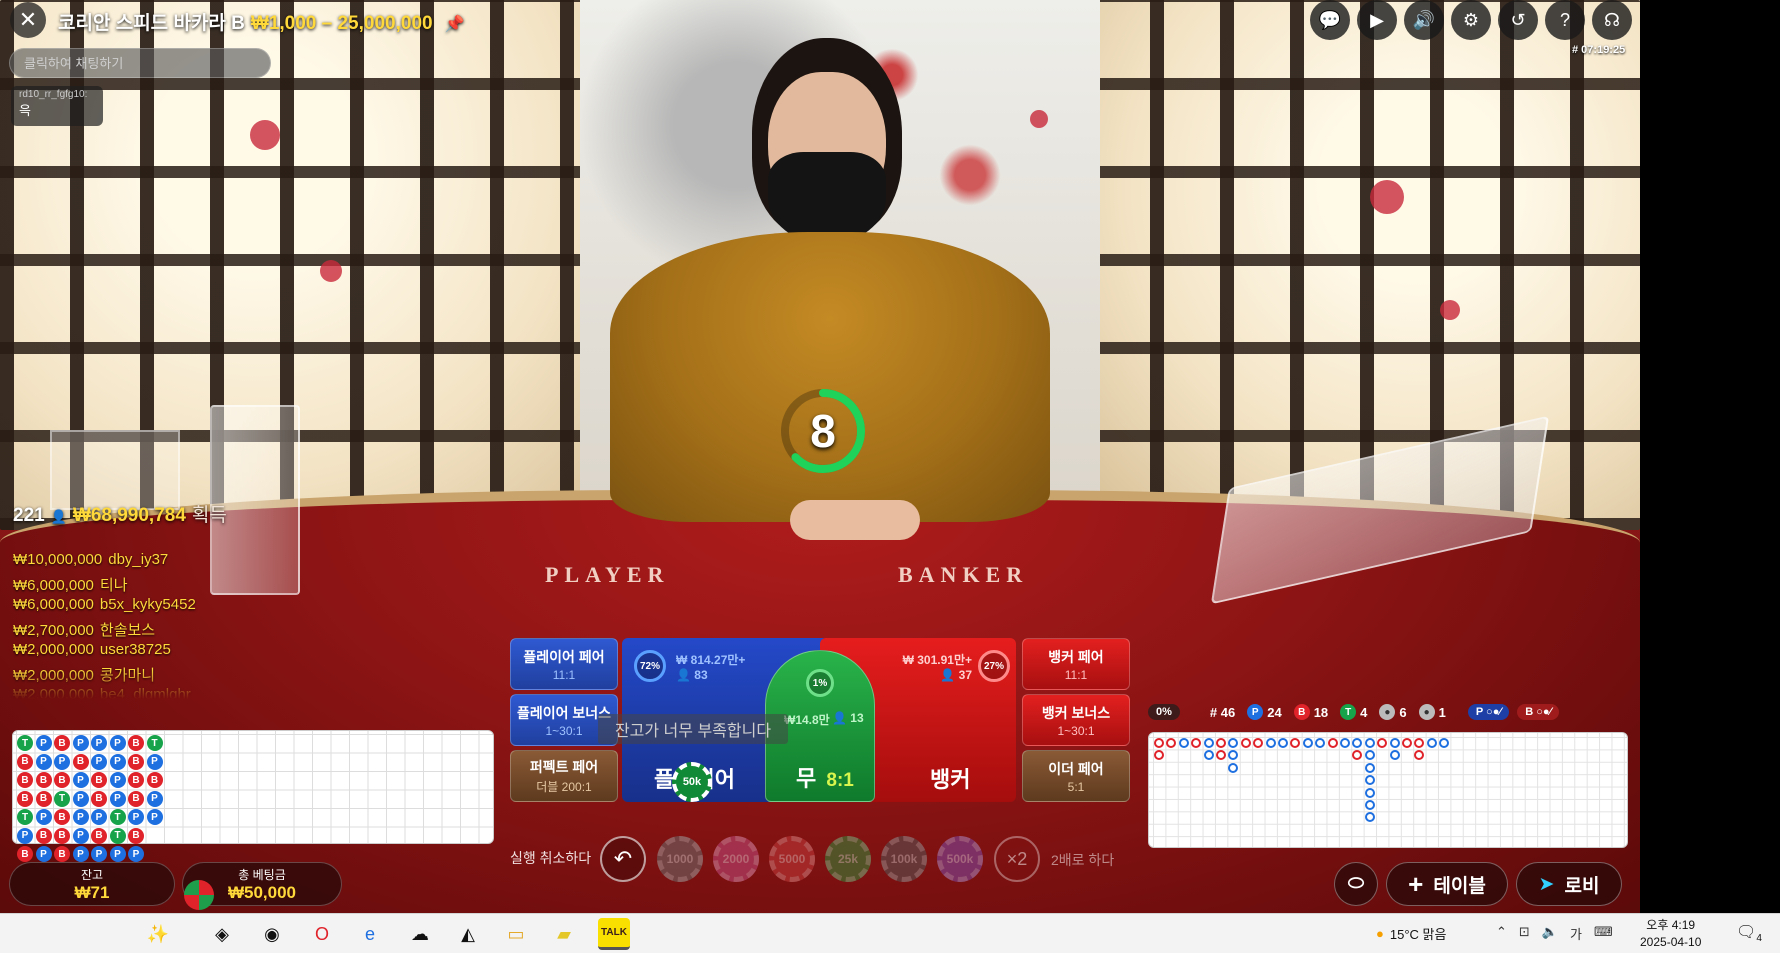  I want to click on bet-limits: ₩1,000 – 25,000,000, so click(341, 23).